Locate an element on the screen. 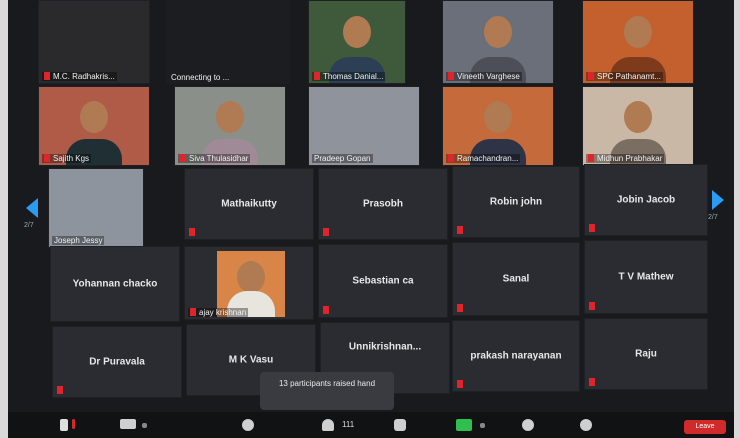  participant-name: M K Vasu is located at coordinates (251, 360).